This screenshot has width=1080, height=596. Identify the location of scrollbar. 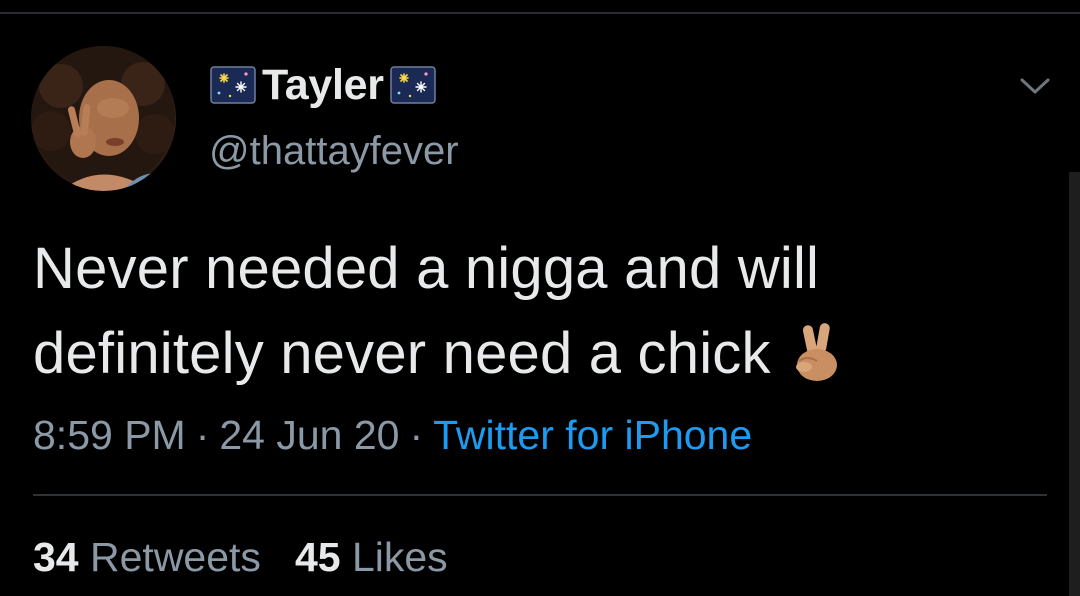
(1074, 384).